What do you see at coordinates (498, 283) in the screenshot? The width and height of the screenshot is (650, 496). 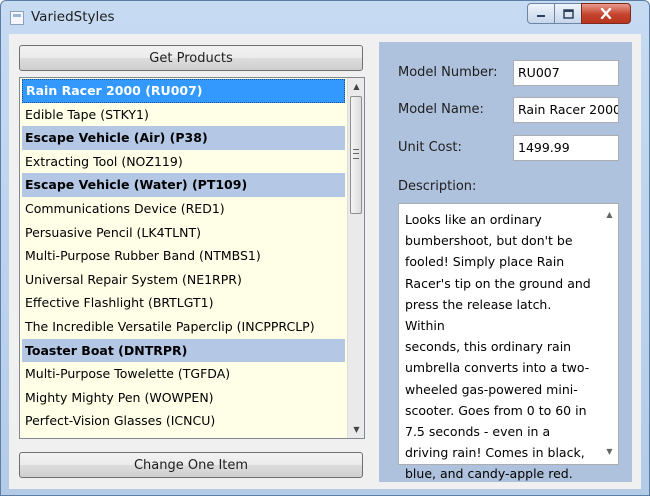 I see `description-line: Racer's tip on the ground and` at bounding box center [498, 283].